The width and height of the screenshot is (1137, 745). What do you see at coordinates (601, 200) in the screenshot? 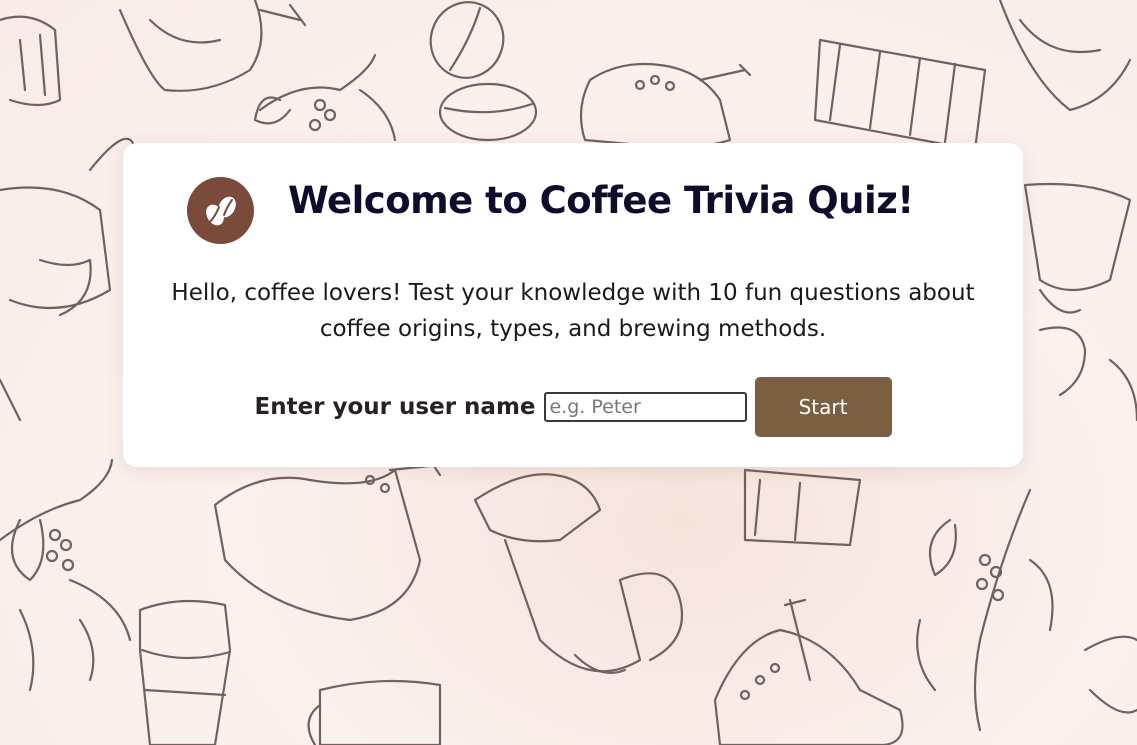
I see `page-title: Welcome to Coffee Trivia Quiz!` at bounding box center [601, 200].